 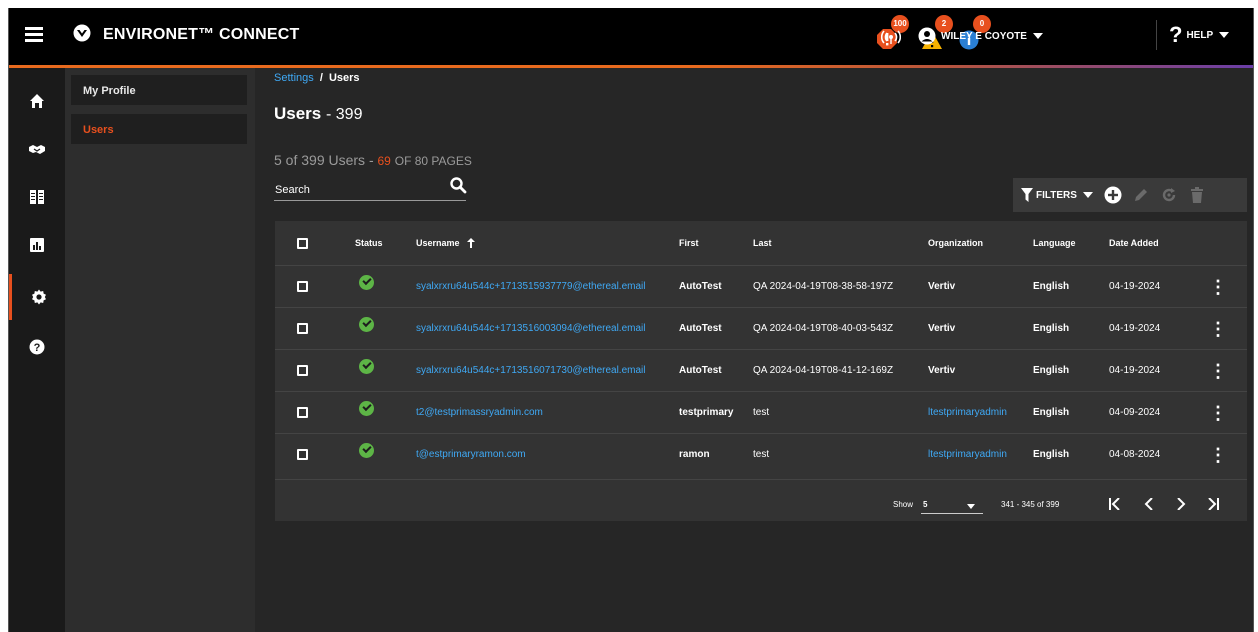 I want to click on username-link: t2@testprimassryadmin.com, so click(x=479, y=412).